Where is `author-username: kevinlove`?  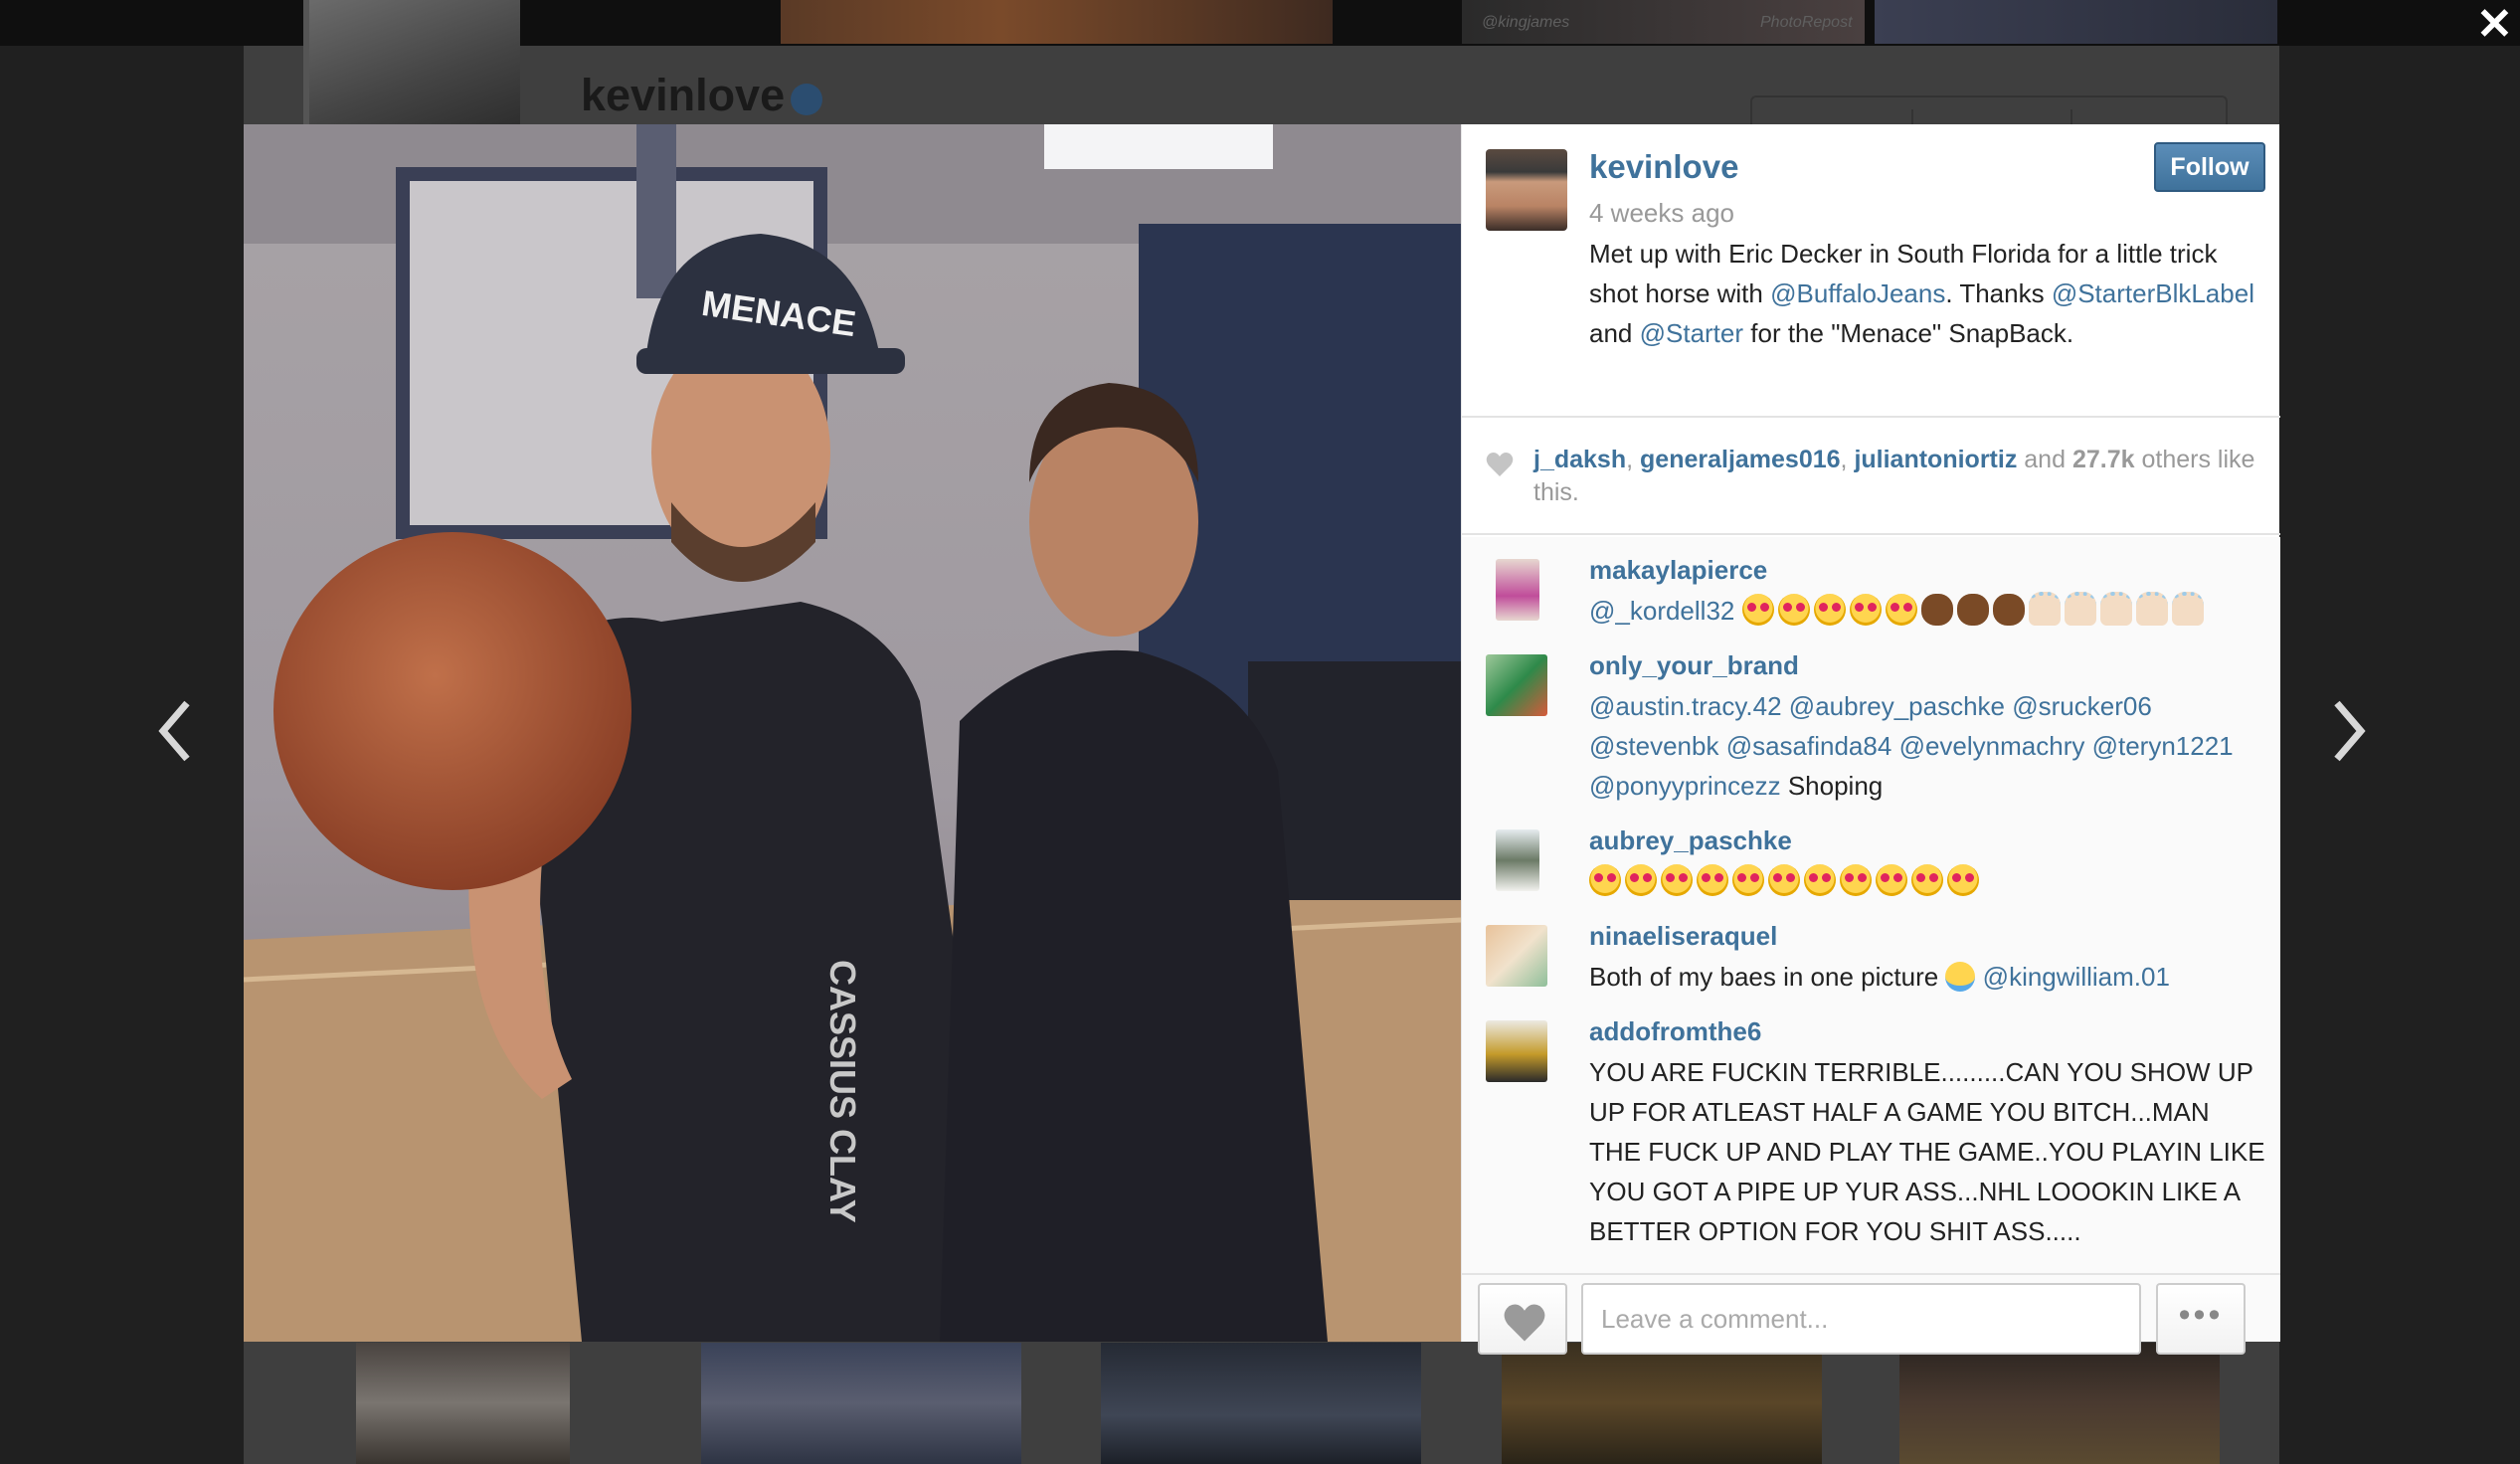 author-username: kevinlove is located at coordinates (1663, 167).